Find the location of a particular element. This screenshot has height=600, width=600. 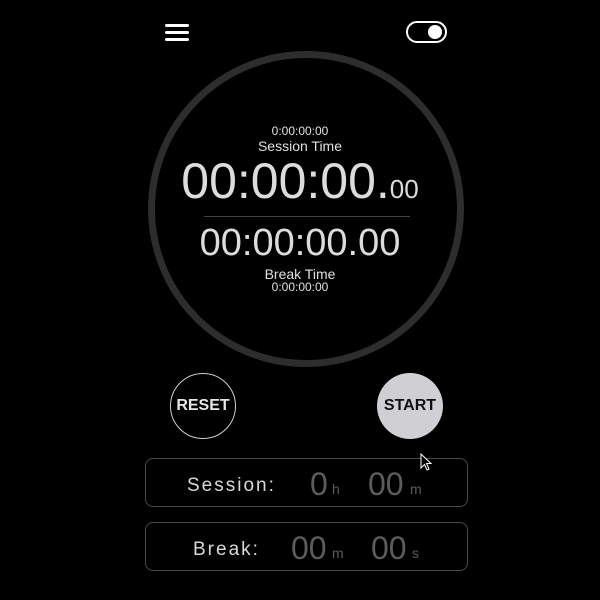

break-seconds-value: 00 is located at coordinates (389, 547).